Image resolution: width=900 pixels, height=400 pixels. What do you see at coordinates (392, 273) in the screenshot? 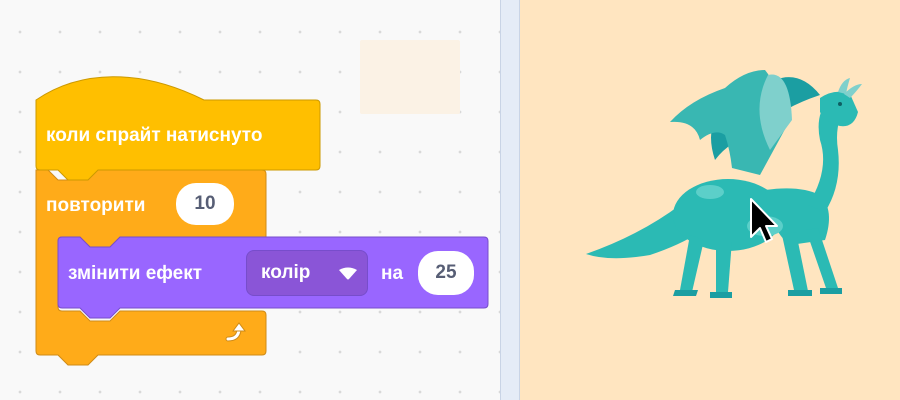
I see `change-effect-by-label: на` at bounding box center [392, 273].